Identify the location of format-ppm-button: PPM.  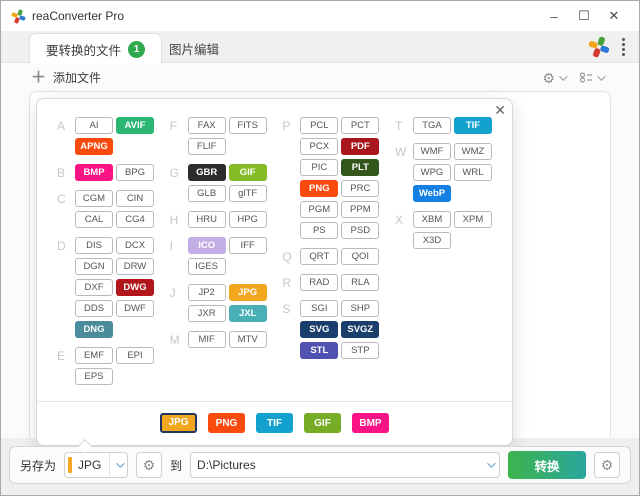
(360, 209).